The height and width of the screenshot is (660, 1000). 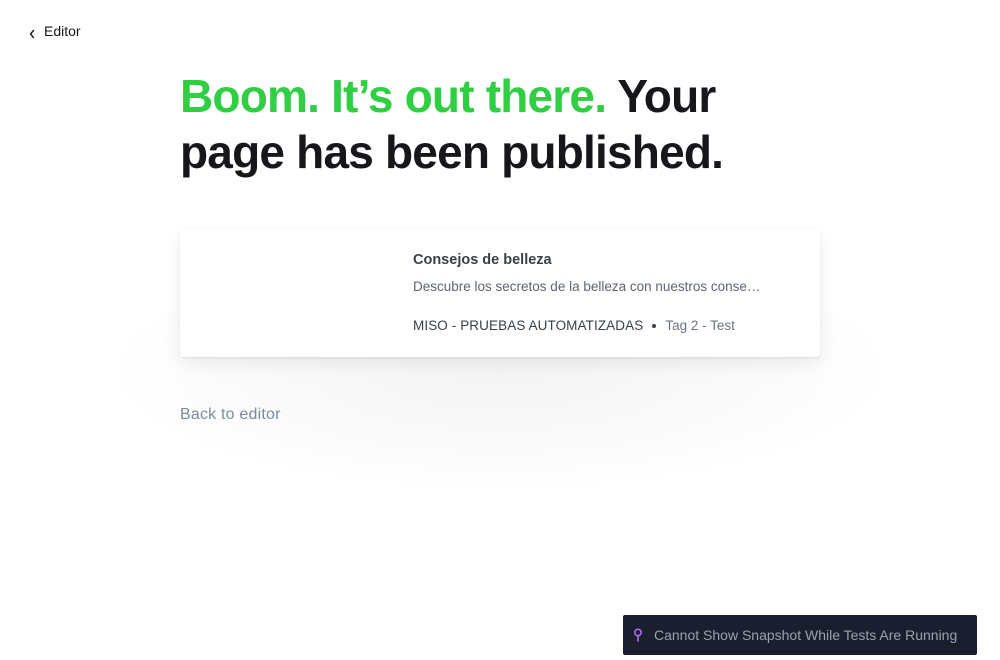 What do you see at coordinates (482, 260) in the screenshot?
I see `post-title: Consejos de belleza` at bounding box center [482, 260].